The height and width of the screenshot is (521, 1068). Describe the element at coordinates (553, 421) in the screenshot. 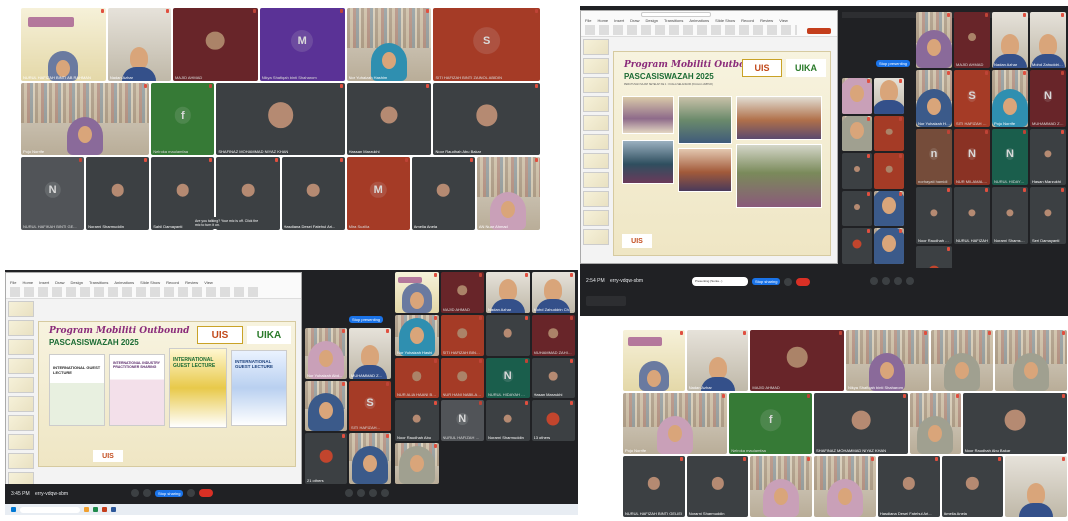

I see `participant-tile: 13 others` at that location.